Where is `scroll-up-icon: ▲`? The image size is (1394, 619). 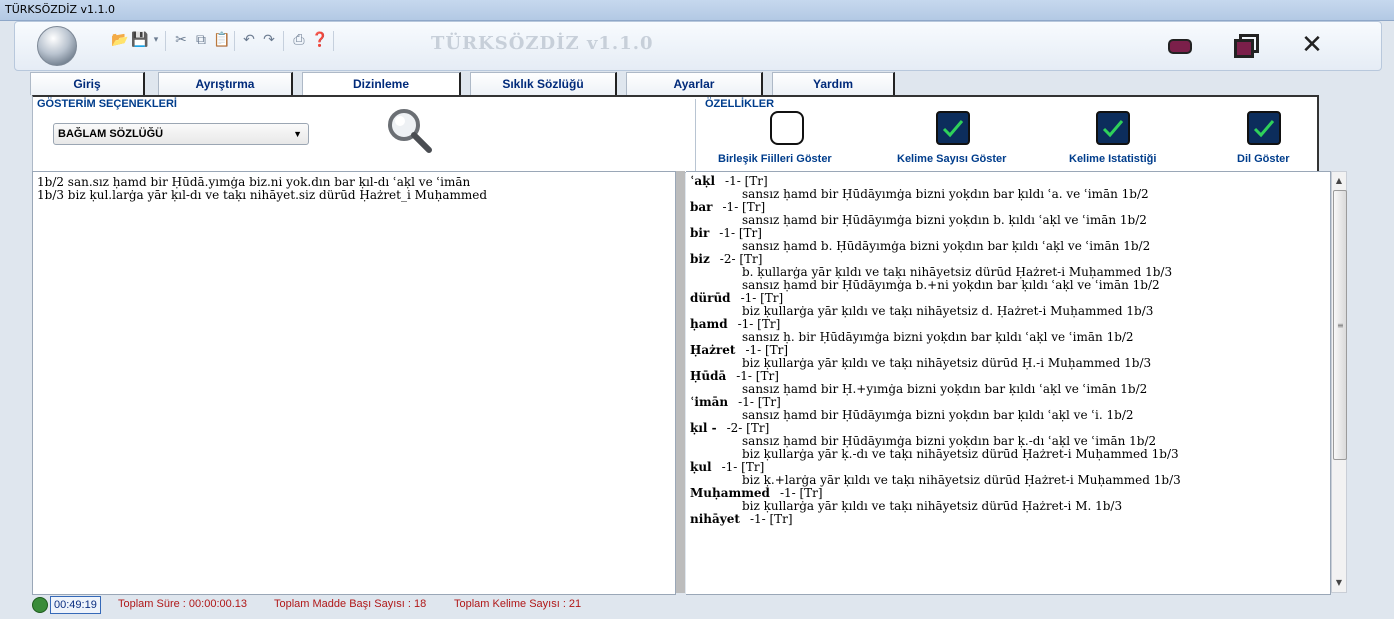 scroll-up-icon: ▲ is located at coordinates (1339, 181).